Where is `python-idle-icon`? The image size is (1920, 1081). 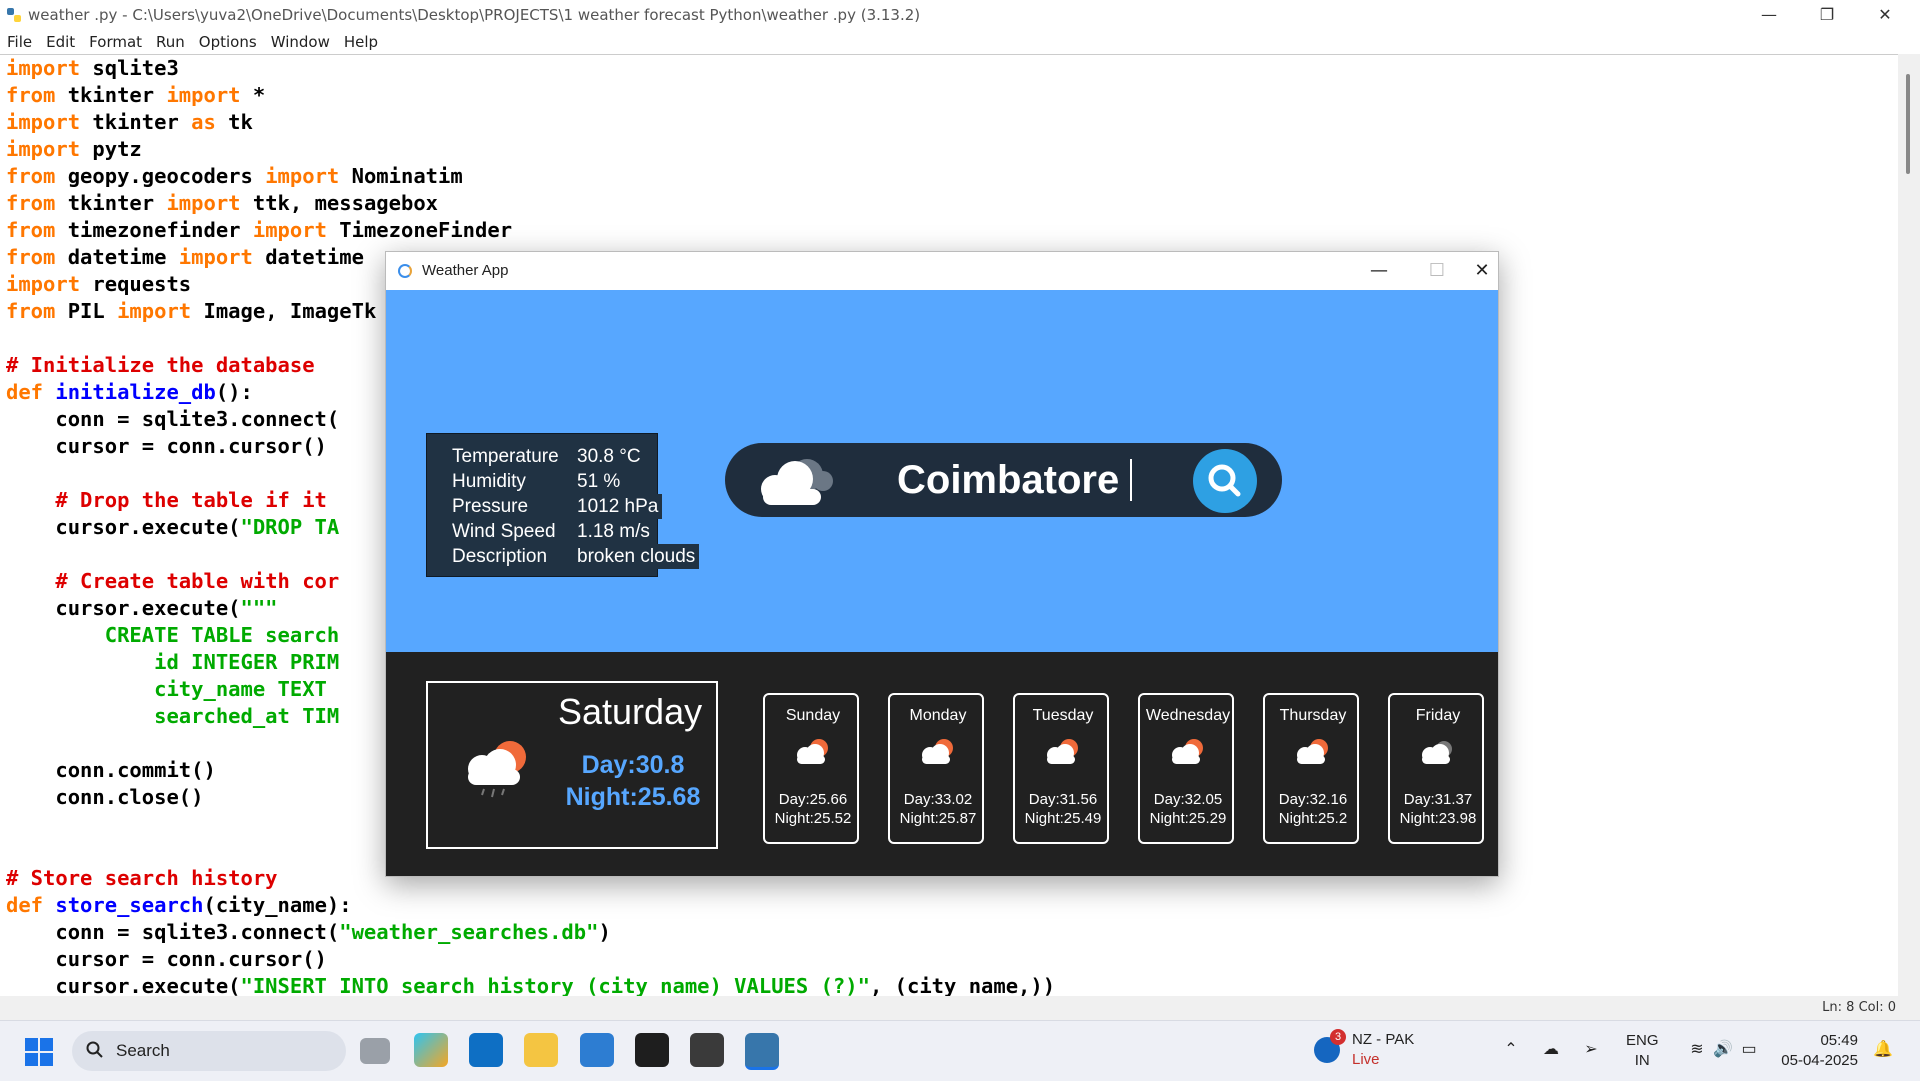
python-idle-icon is located at coordinates (762, 1051).